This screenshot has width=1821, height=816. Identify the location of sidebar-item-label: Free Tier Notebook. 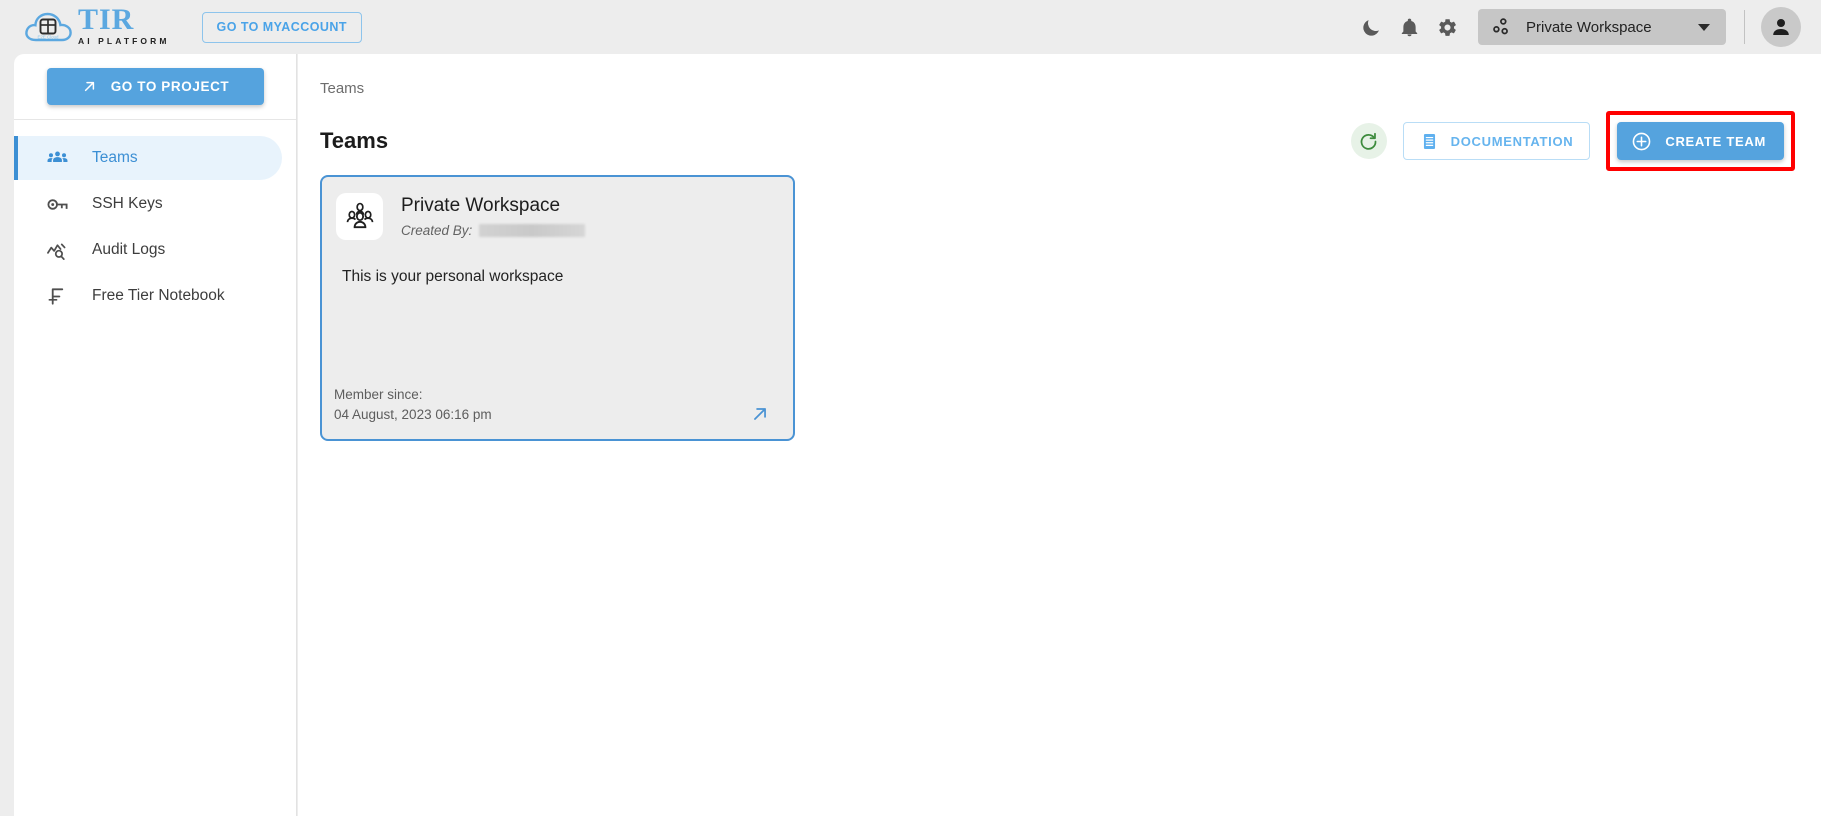
(158, 295).